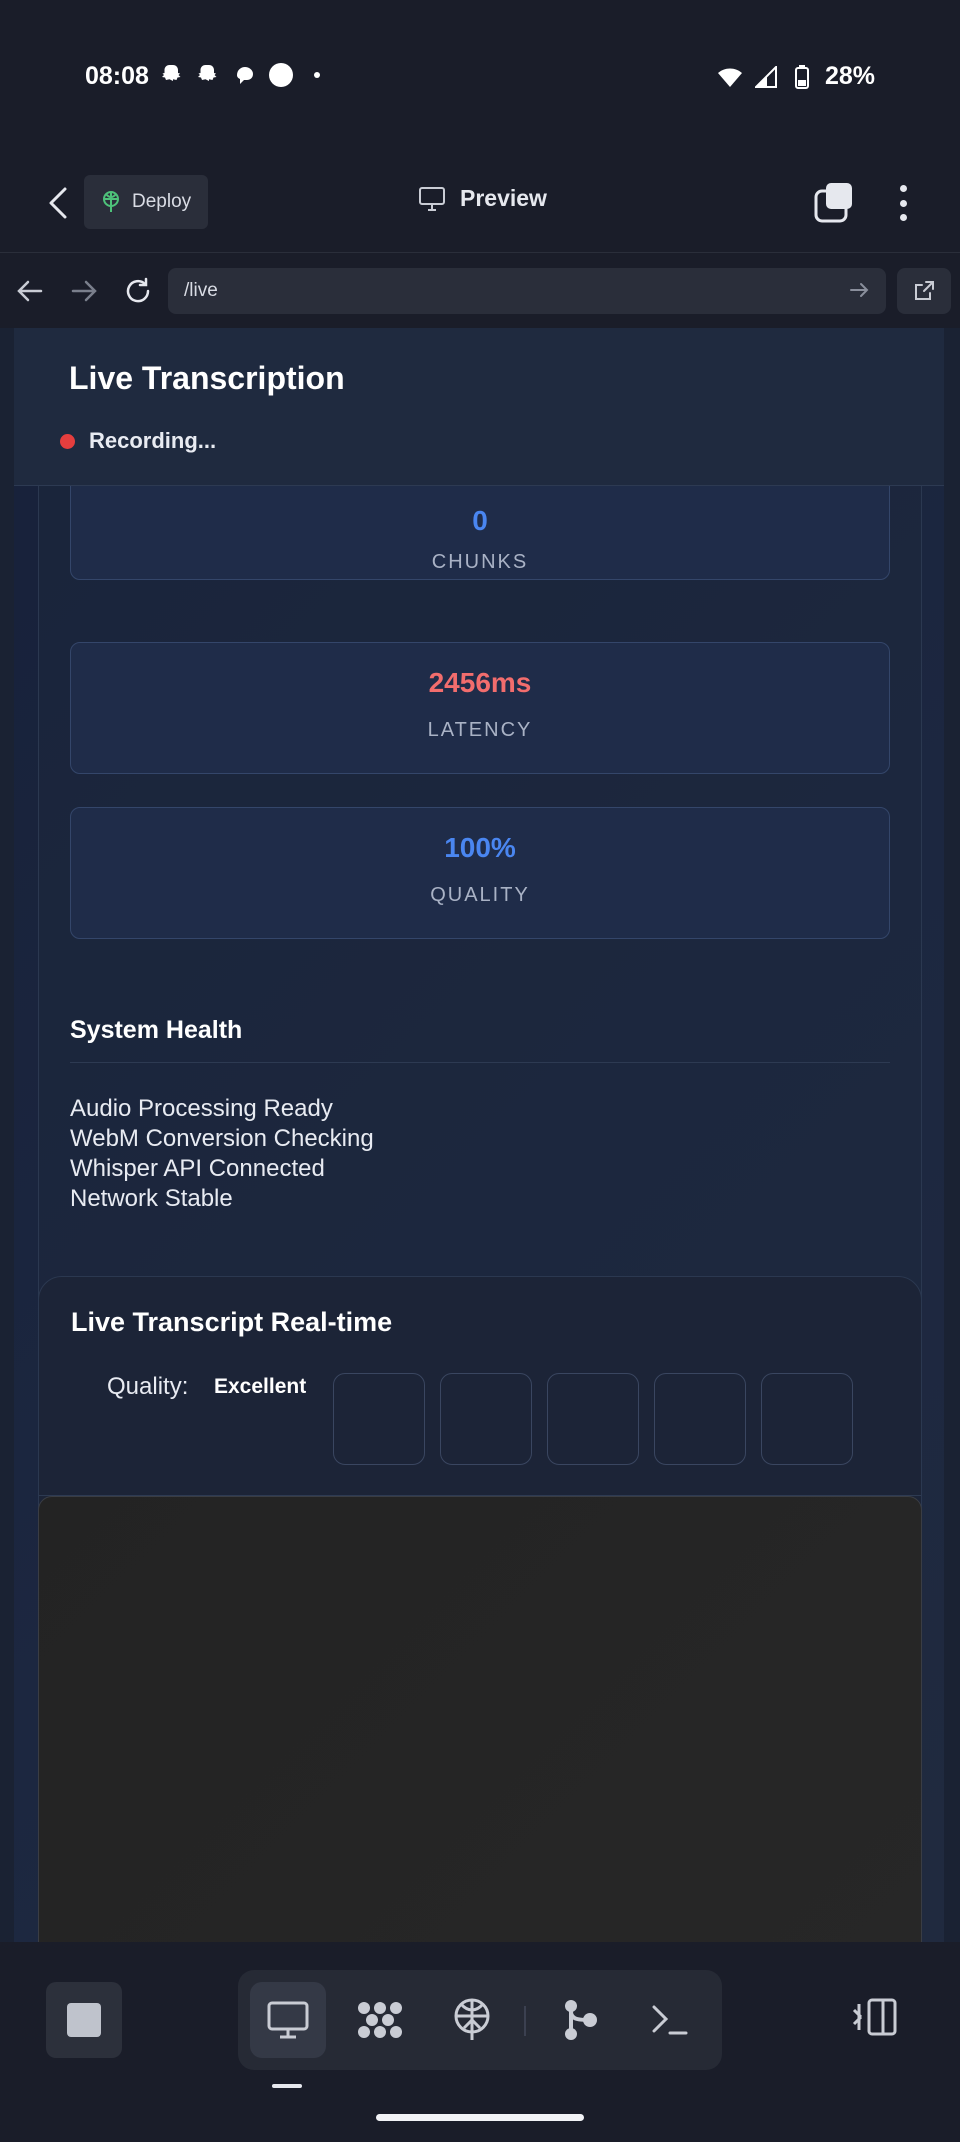 The image size is (960, 2142). I want to click on side-panel-icon, so click(874, 2017).